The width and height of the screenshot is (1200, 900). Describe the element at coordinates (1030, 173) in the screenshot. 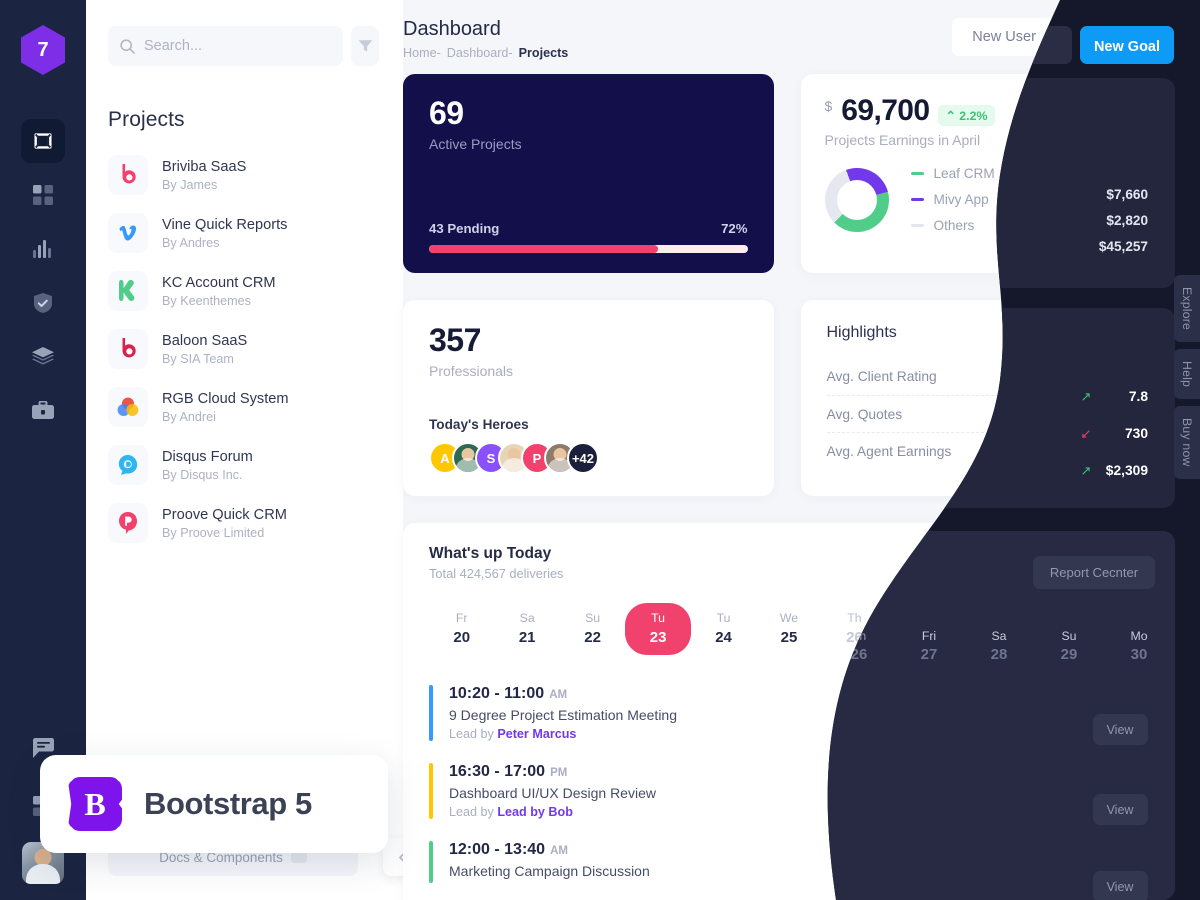

I see `legend-item: Leaf CRM $7,660` at that location.